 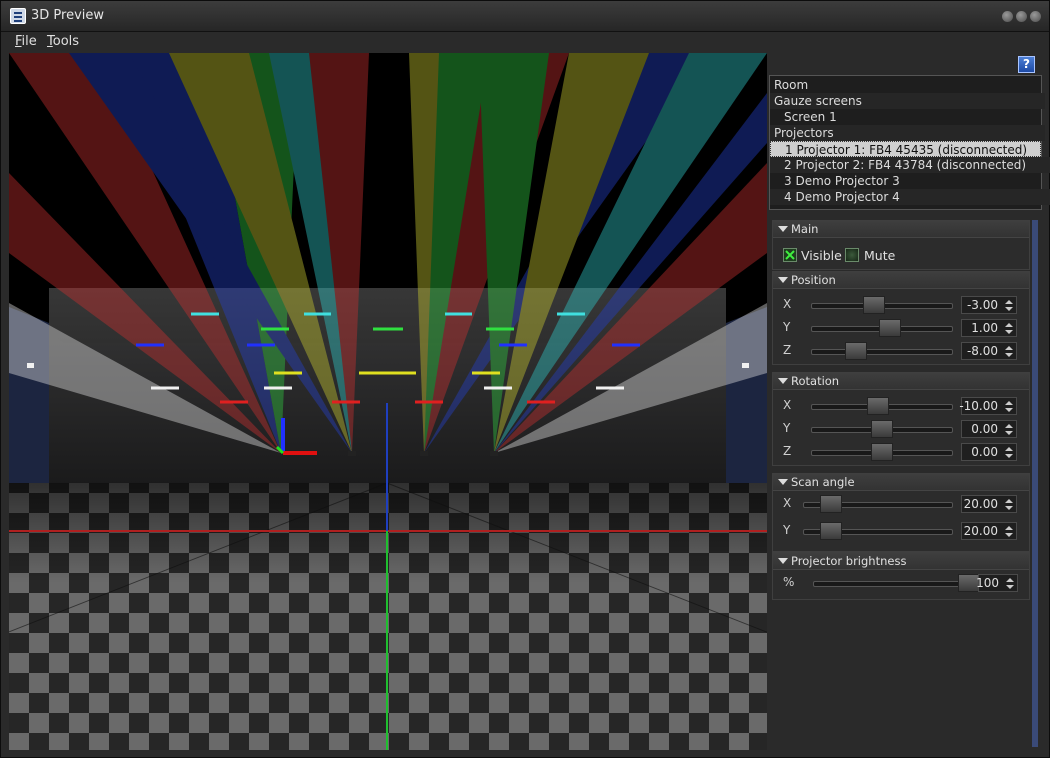 I want to click on tree-item: 4 Demo Projector 4, so click(x=910, y=197).